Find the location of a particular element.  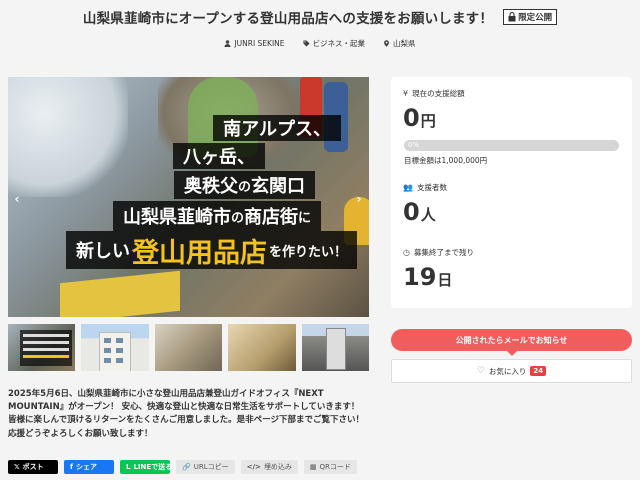

yen-icon: ¥ is located at coordinates (406, 93).